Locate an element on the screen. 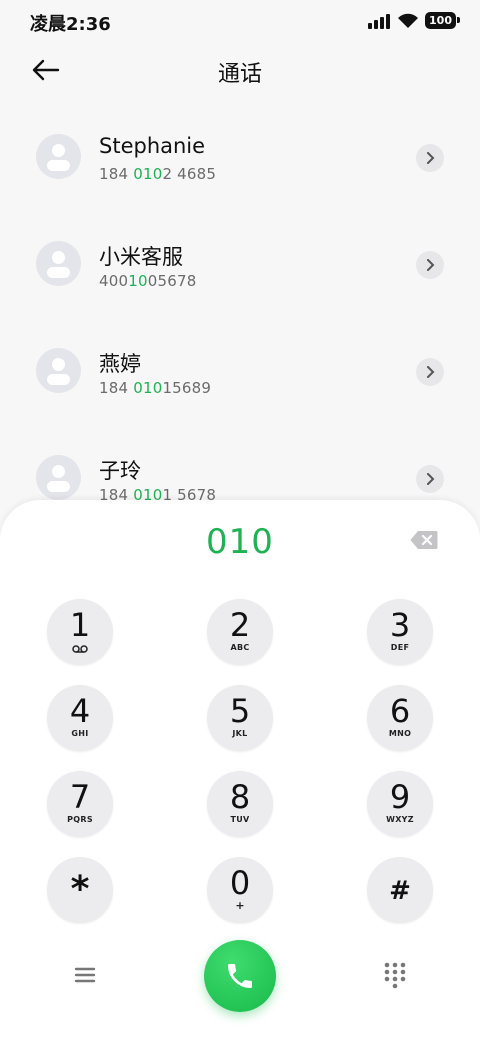 This screenshot has width=480, height=1040. menu-icon is located at coordinates (85, 975).